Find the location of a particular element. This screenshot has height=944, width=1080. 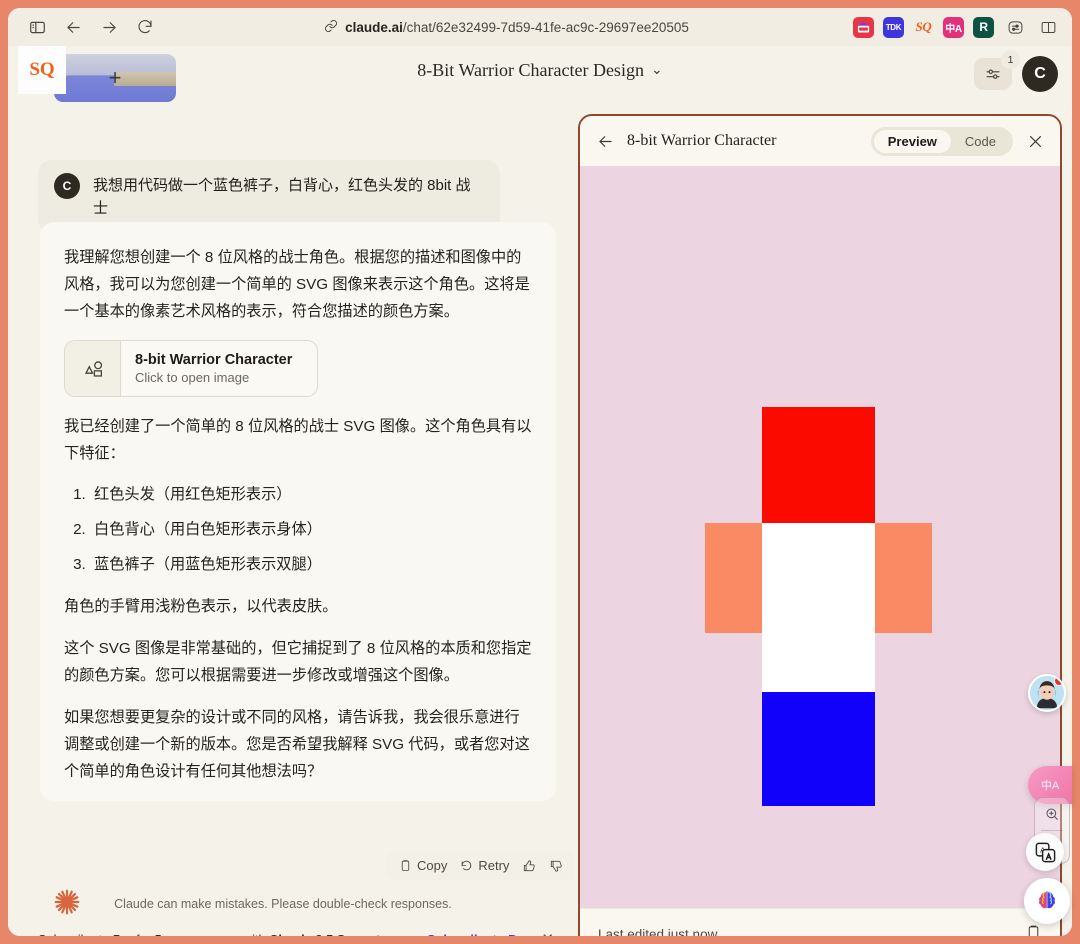

user-avatar-letter: C is located at coordinates (67, 186).